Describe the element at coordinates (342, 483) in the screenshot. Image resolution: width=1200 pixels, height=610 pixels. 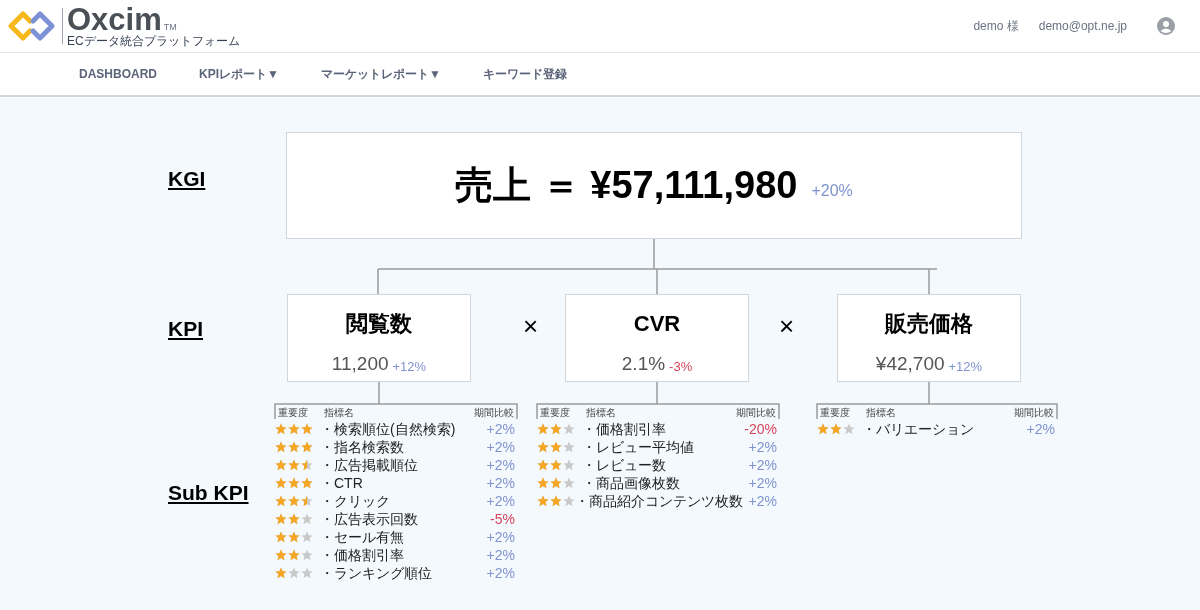
I see `metric-name: ・CTR` at that location.